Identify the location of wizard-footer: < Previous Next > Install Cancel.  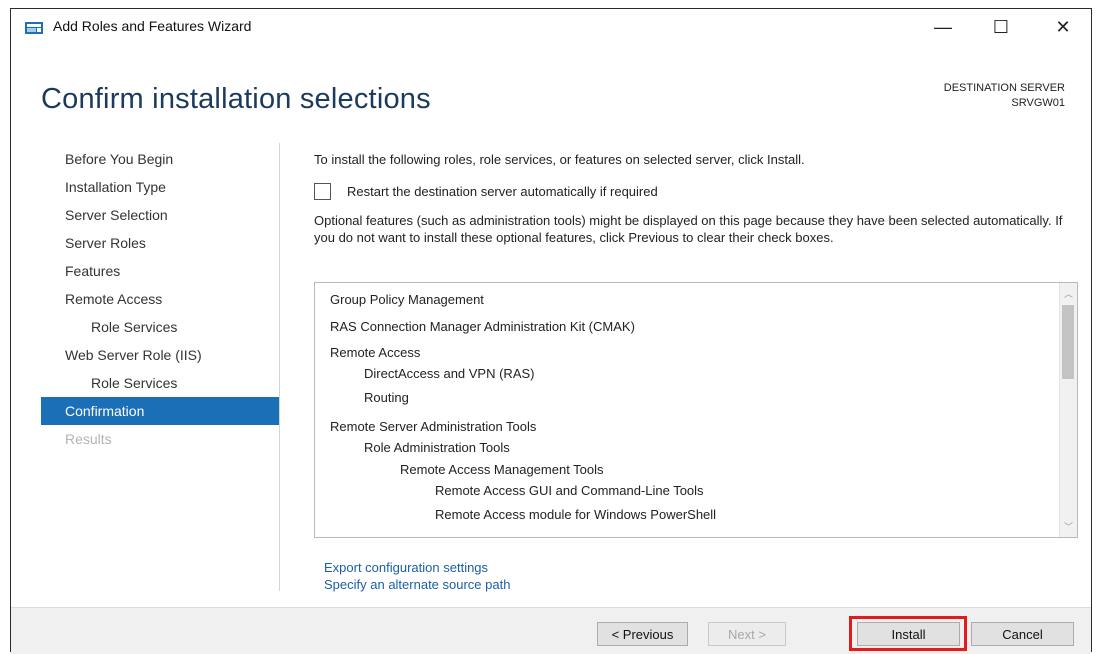
(551, 630).